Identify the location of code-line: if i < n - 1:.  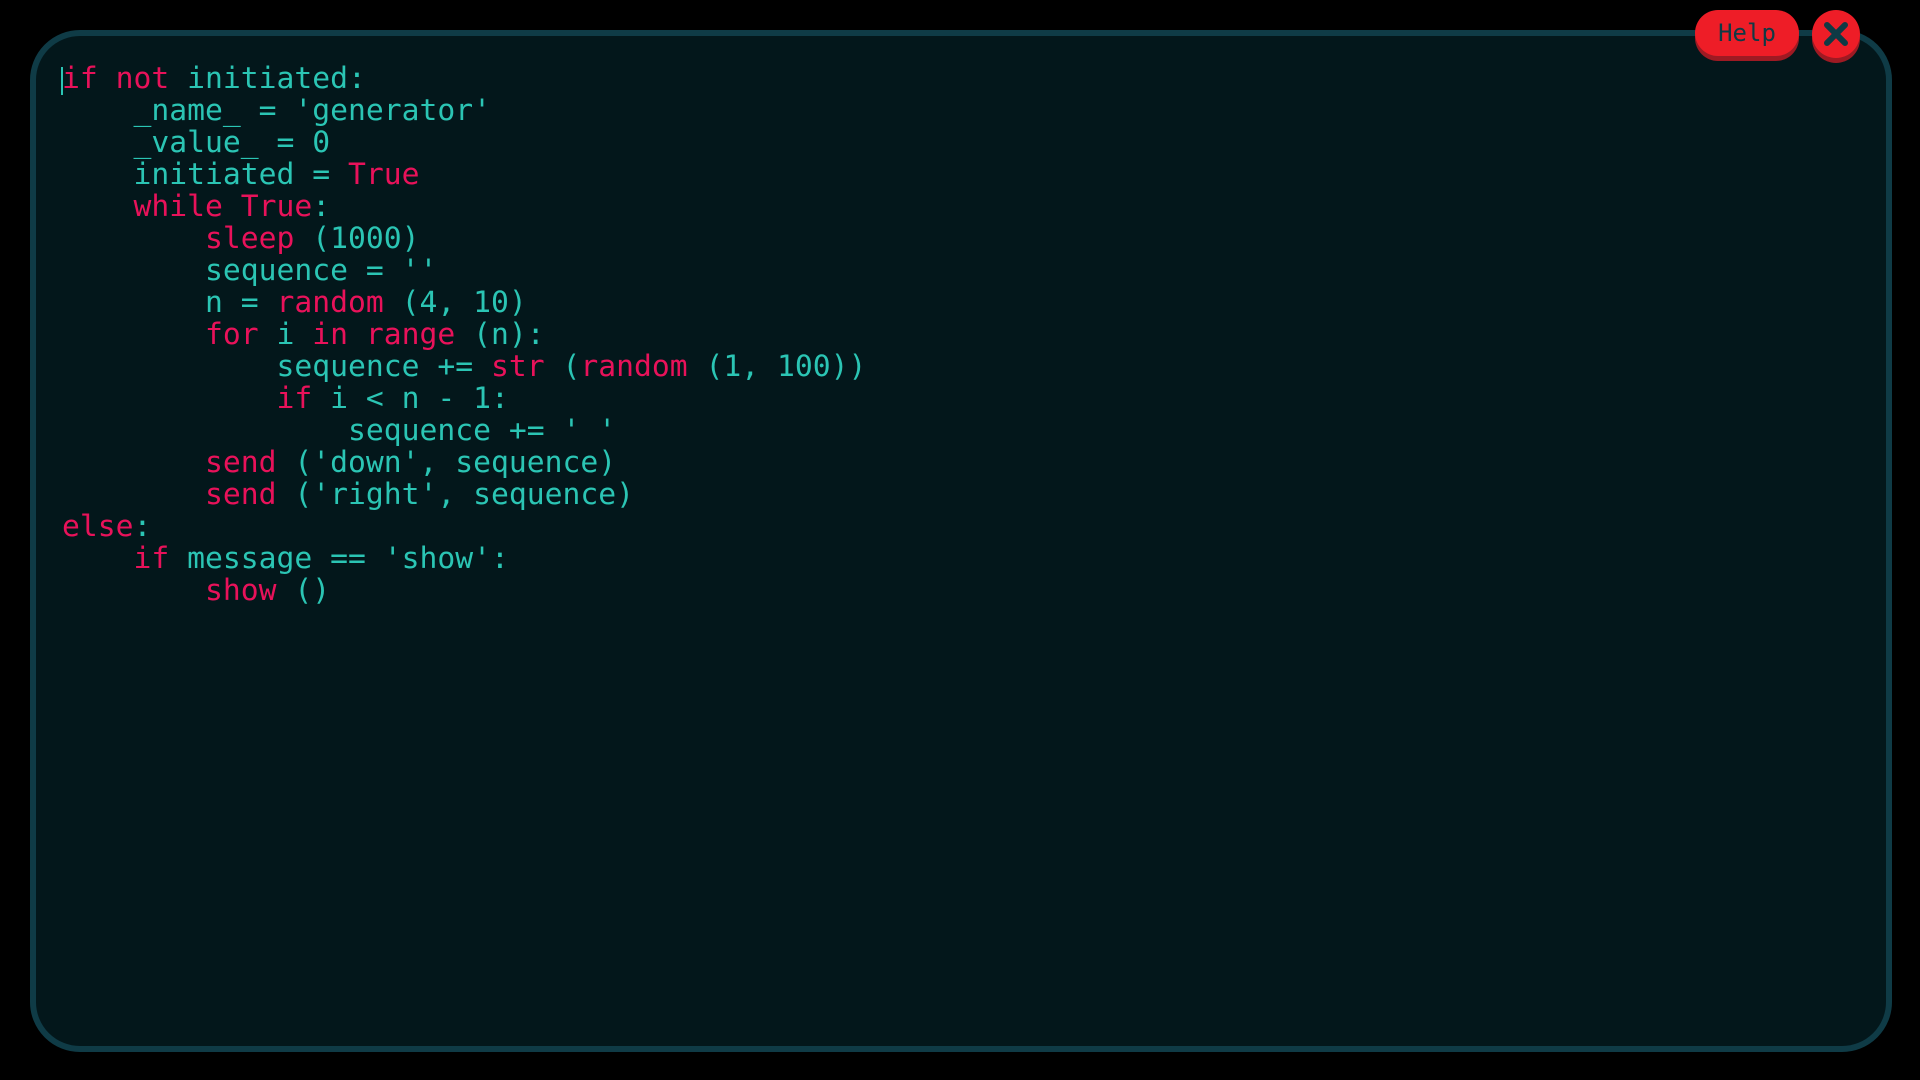
(464, 399).